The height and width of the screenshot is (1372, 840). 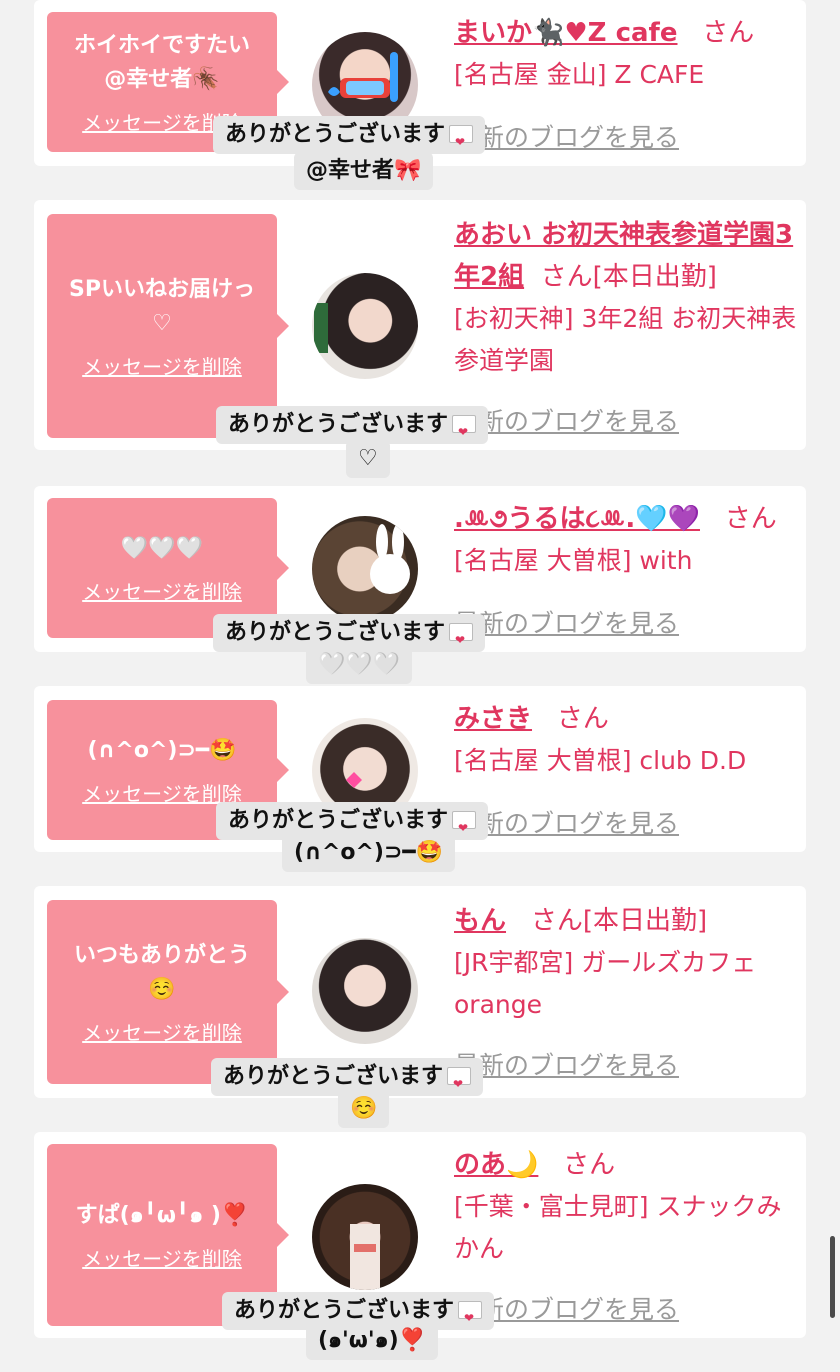 I want to click on girl-info: まいか🐈‍⬛♥Z cafe さん [名古屋 金山] Z CAFE, so click(x=626, y=54).